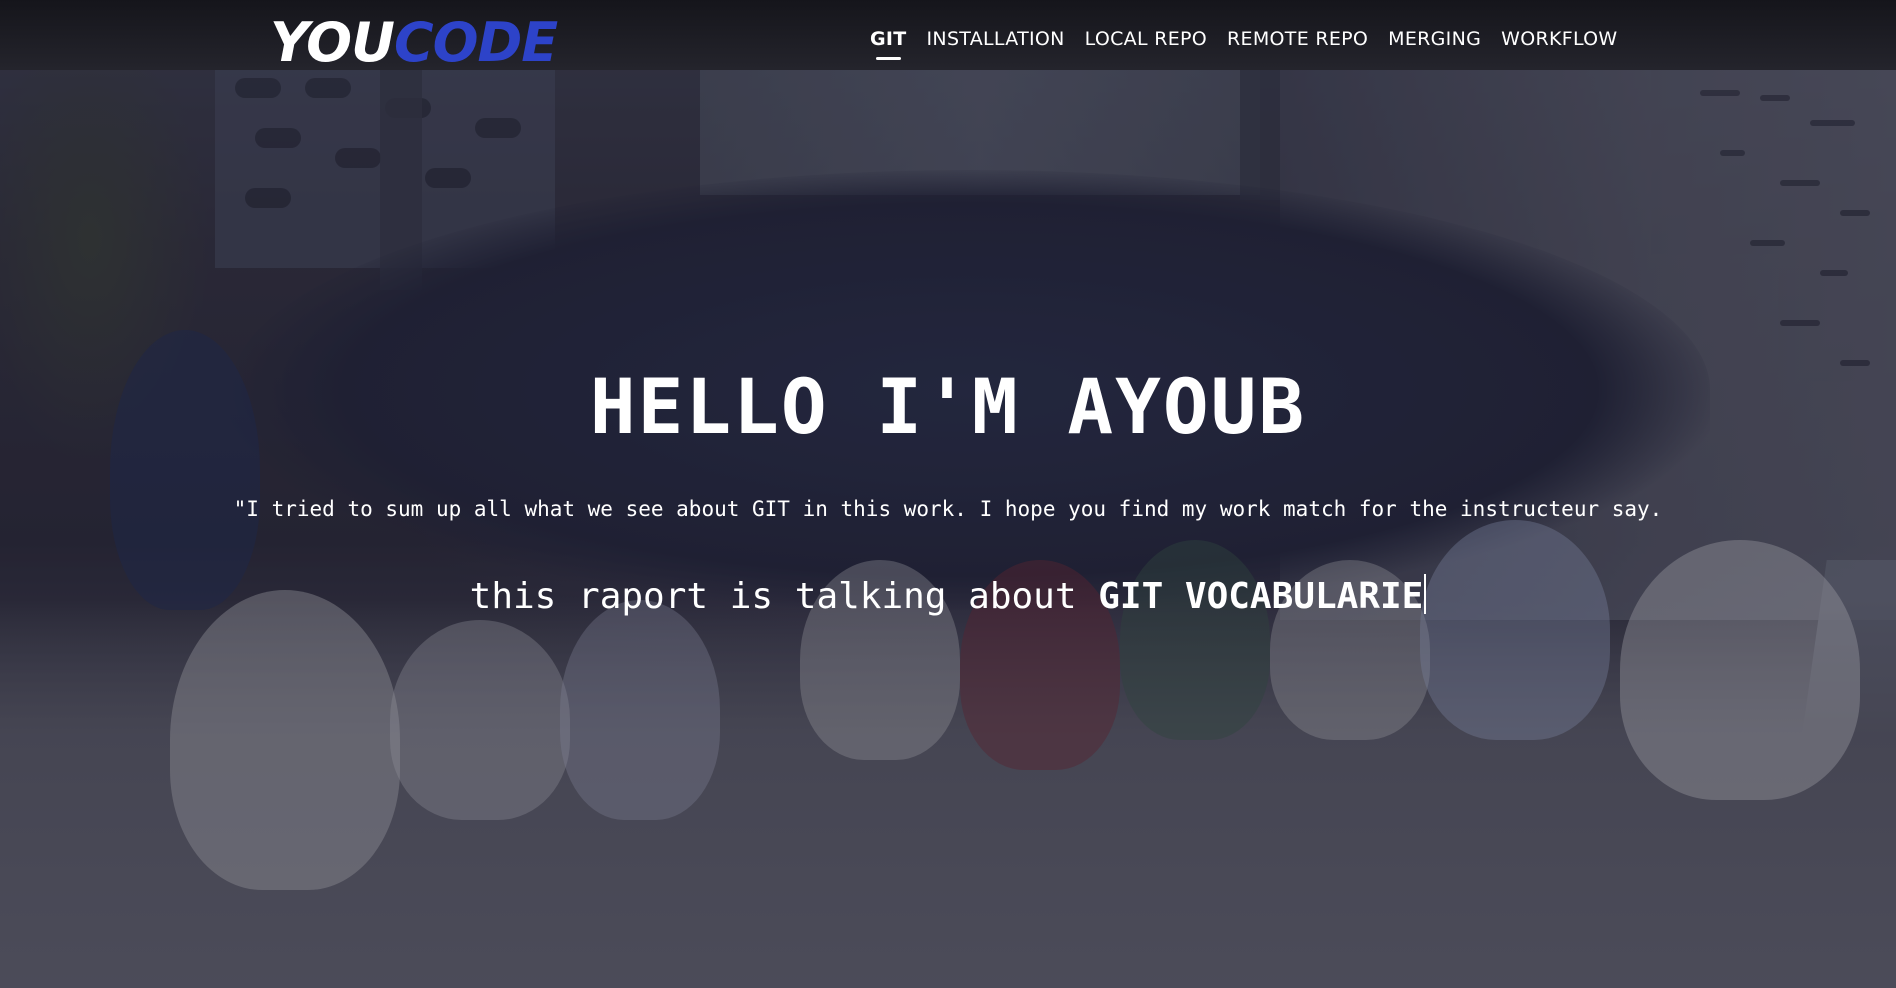  What do you see at coordinates (1559, 44) in the screenshot?
I see `nav-workflow: WORKFLOW` at bounding box center [1559, 44].